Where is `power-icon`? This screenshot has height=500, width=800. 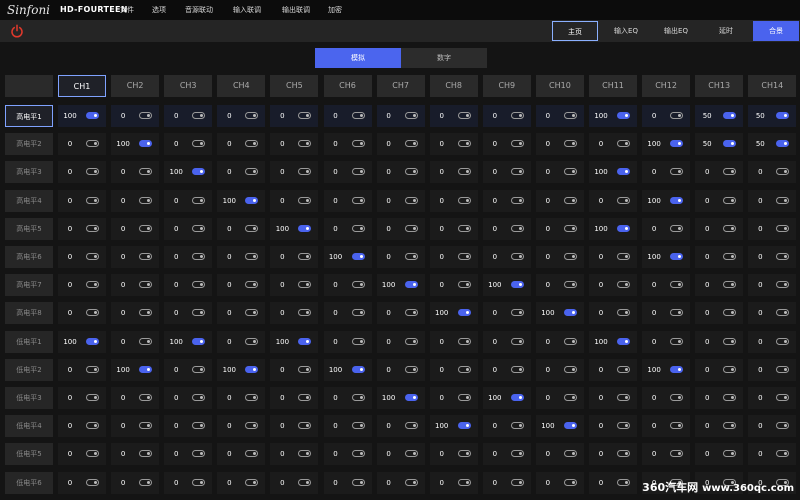 power-icon is located at coordinates (17, 31).